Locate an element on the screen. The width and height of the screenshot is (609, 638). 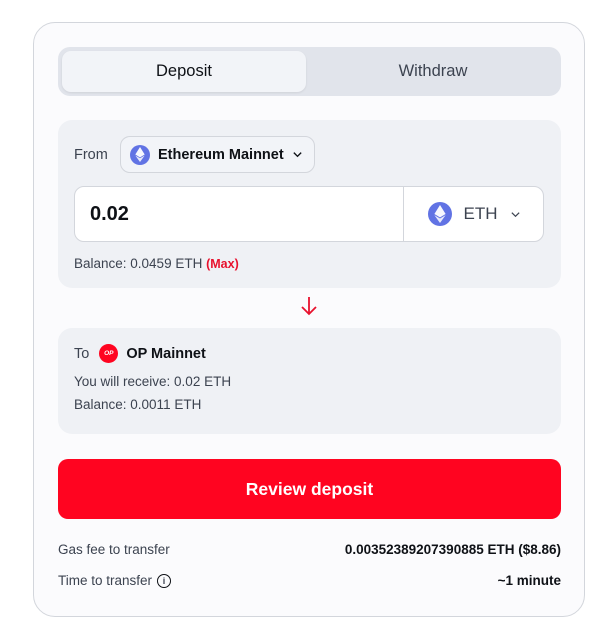
token-select: ETH is located at coordinates (474, 214).